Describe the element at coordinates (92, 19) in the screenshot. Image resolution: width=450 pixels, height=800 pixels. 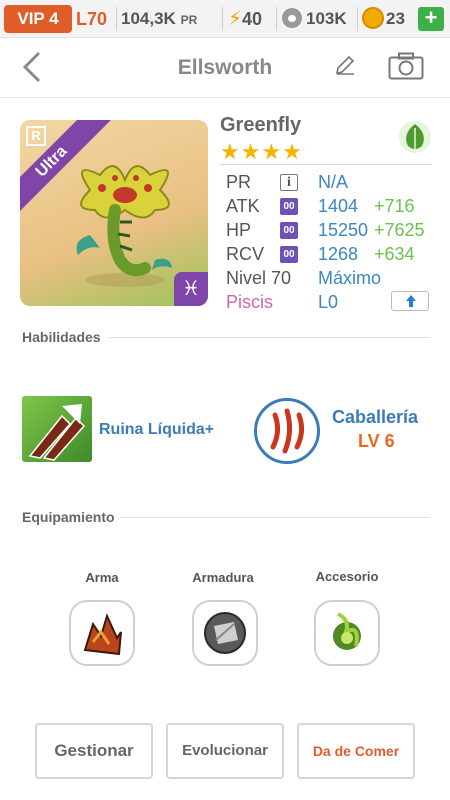
I see `player-level: L70` at that location.